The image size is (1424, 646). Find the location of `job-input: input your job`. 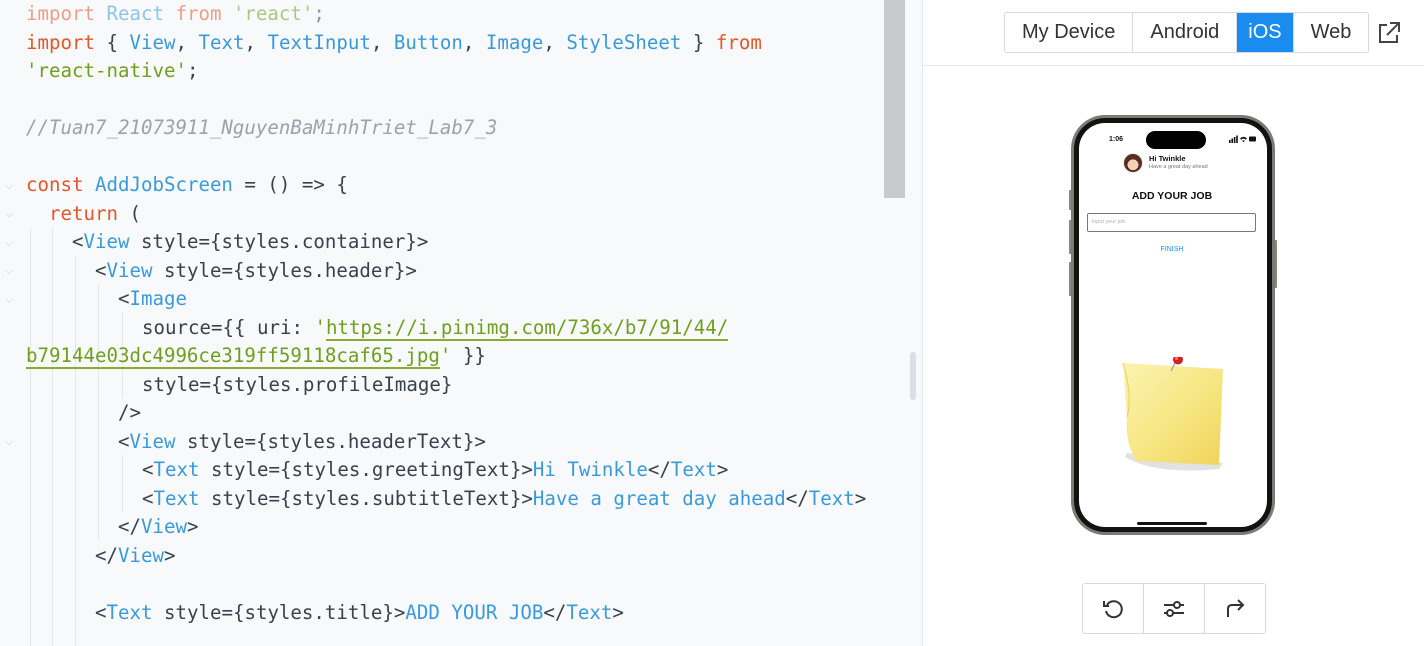

job-input: input your job is located at coordinates (1171, 222).